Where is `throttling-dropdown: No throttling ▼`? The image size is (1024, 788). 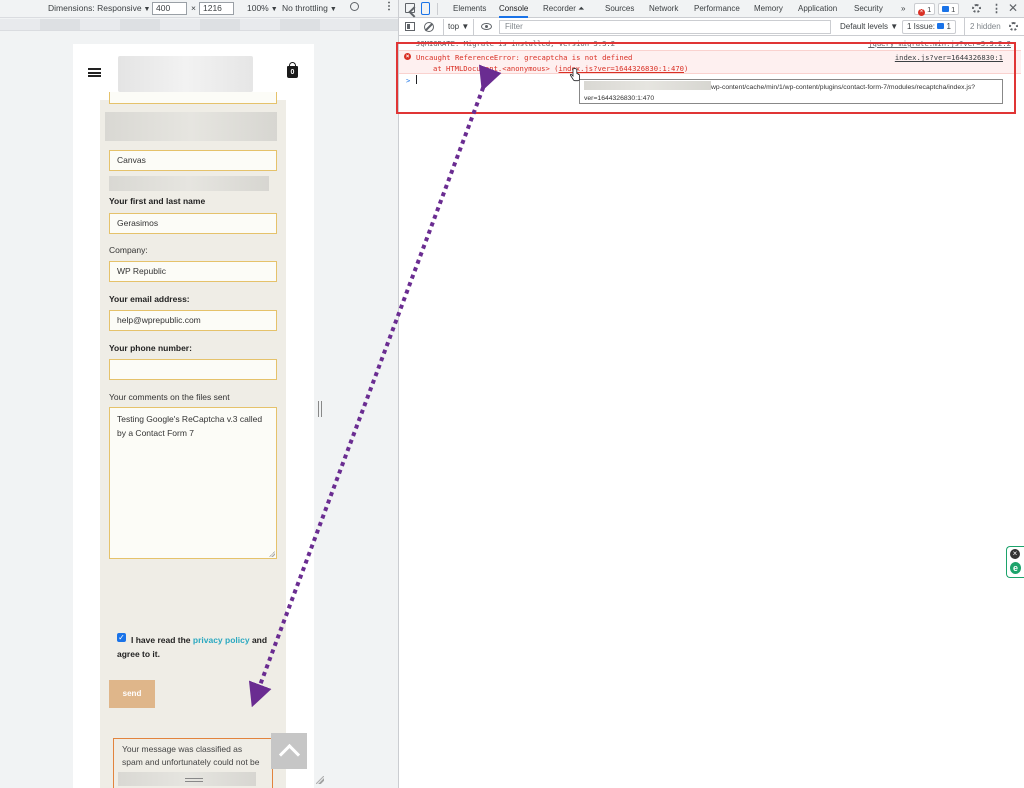
throttling-dropdown: No throttling ▼ is located at coordinates (309, 8).